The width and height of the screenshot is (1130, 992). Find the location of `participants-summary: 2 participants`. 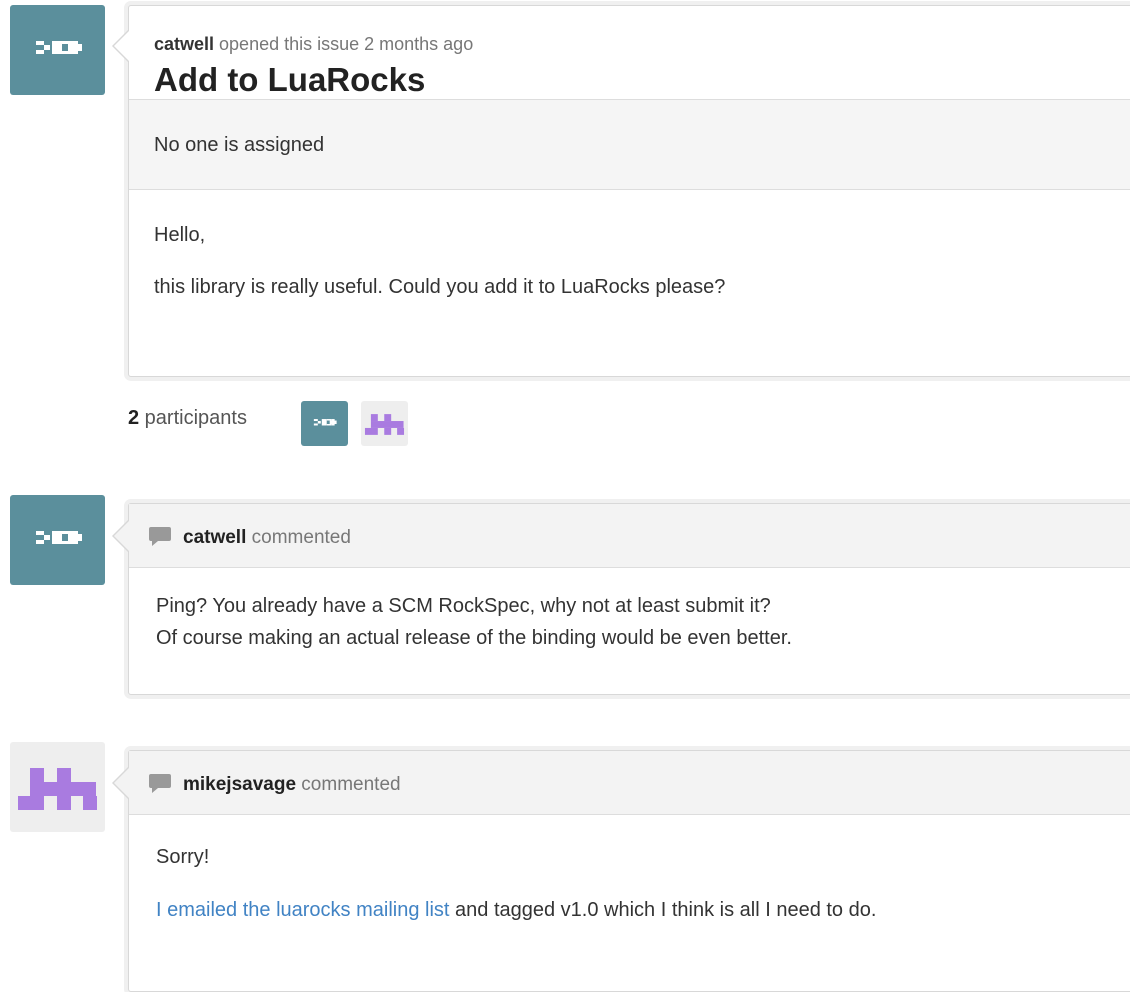

participants-summary: 2 participants is located at coordinates (187, 418).